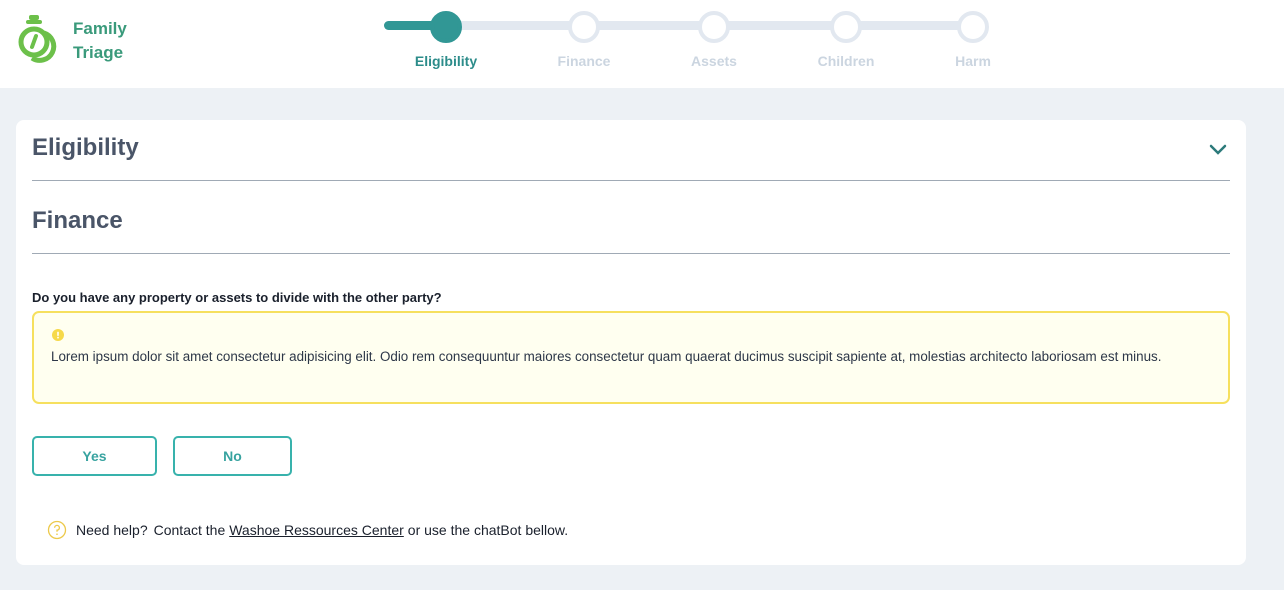 This screenshot has width=1284, height=590. I want to click on help-prefix: Need help?, so click(112, 530).